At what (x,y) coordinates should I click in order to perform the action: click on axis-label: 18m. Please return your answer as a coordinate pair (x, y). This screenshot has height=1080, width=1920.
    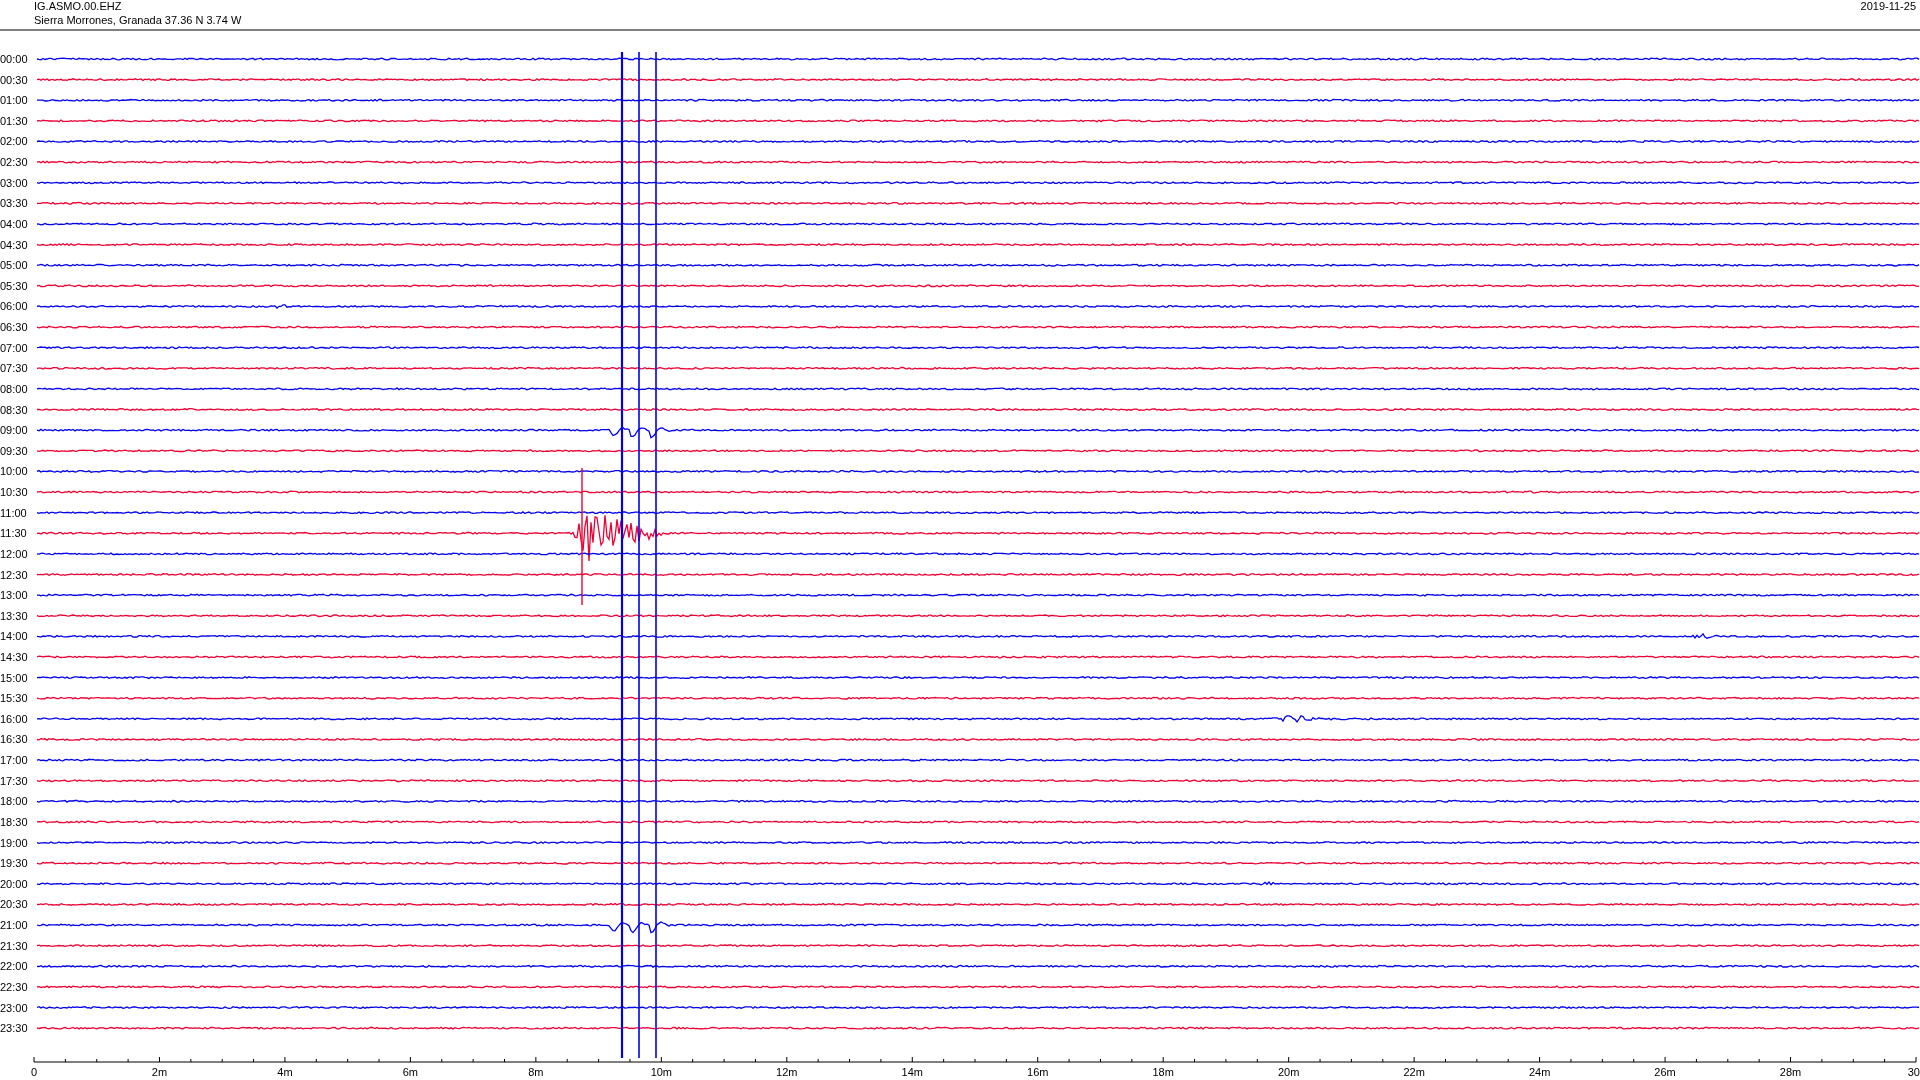
    Looking at the image, I should click on (1163, 1072).